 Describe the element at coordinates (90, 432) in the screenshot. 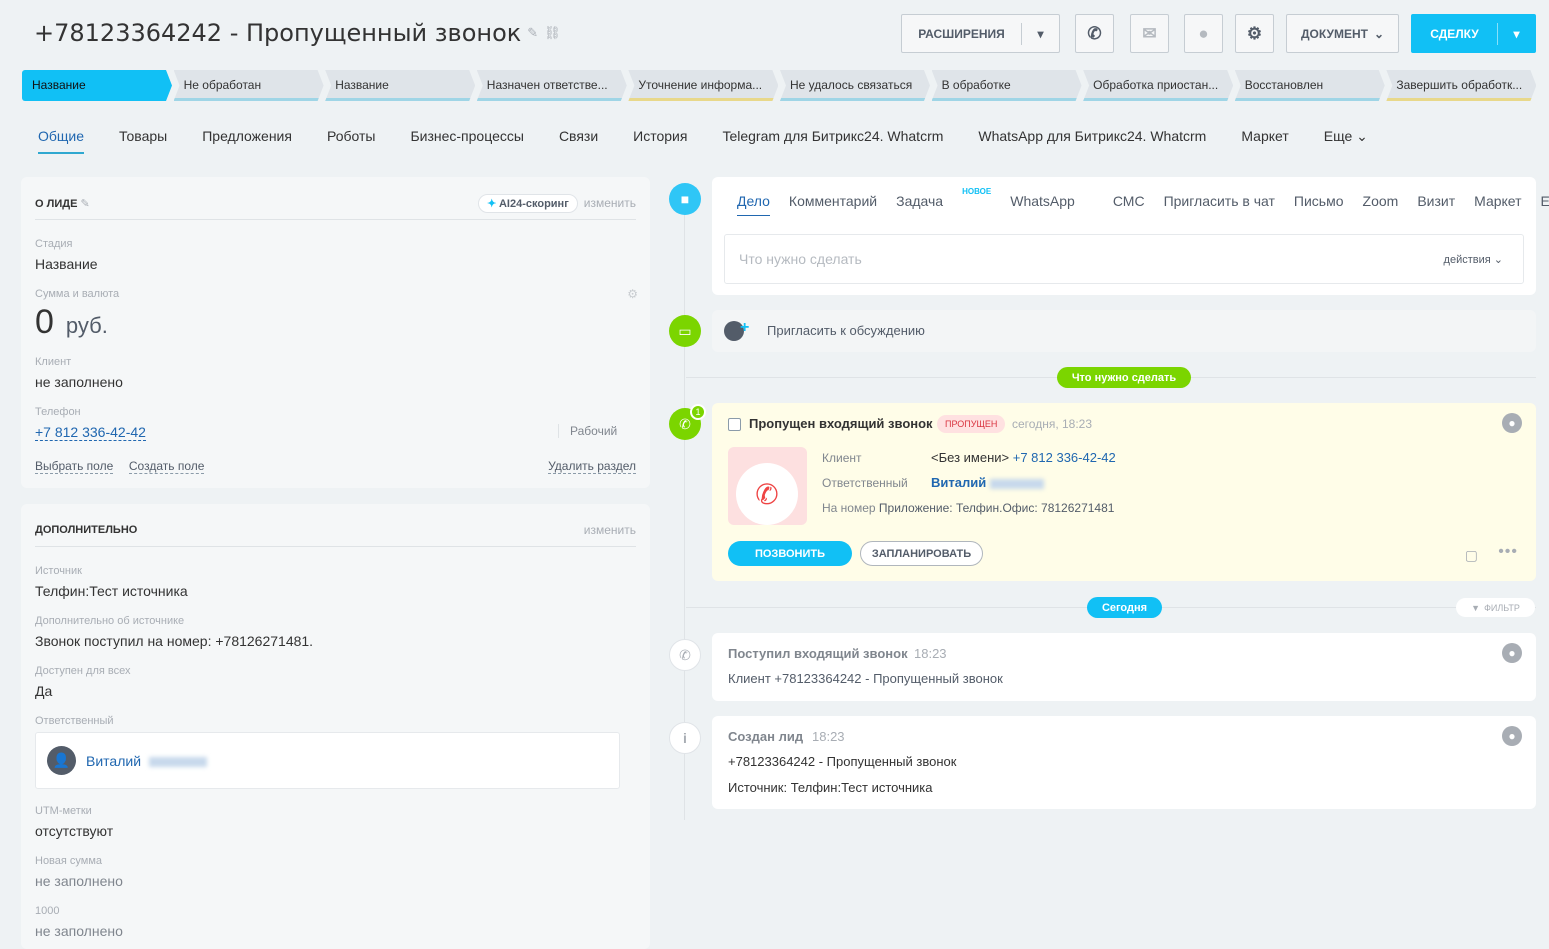

I see `phone-link: +7 812 336-42-42` at that location.